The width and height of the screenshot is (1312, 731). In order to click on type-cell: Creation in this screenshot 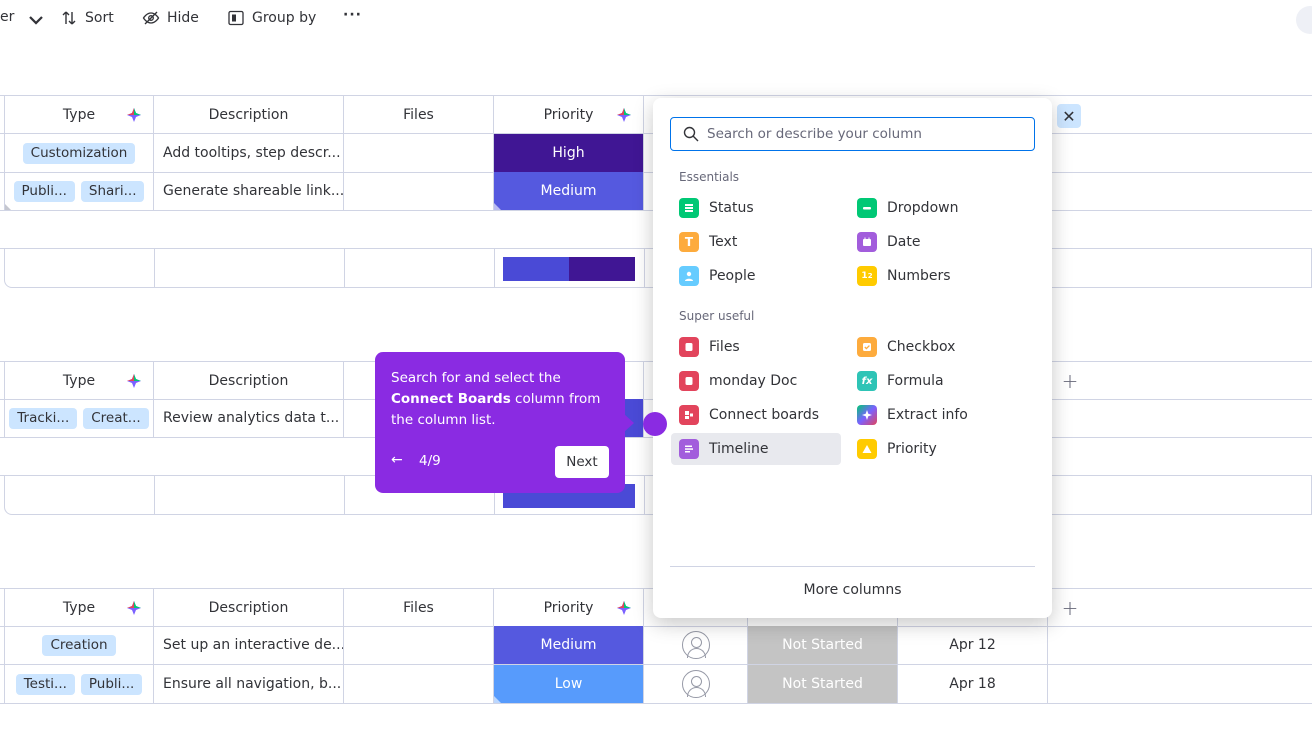, I will do `click(79, 645)`.